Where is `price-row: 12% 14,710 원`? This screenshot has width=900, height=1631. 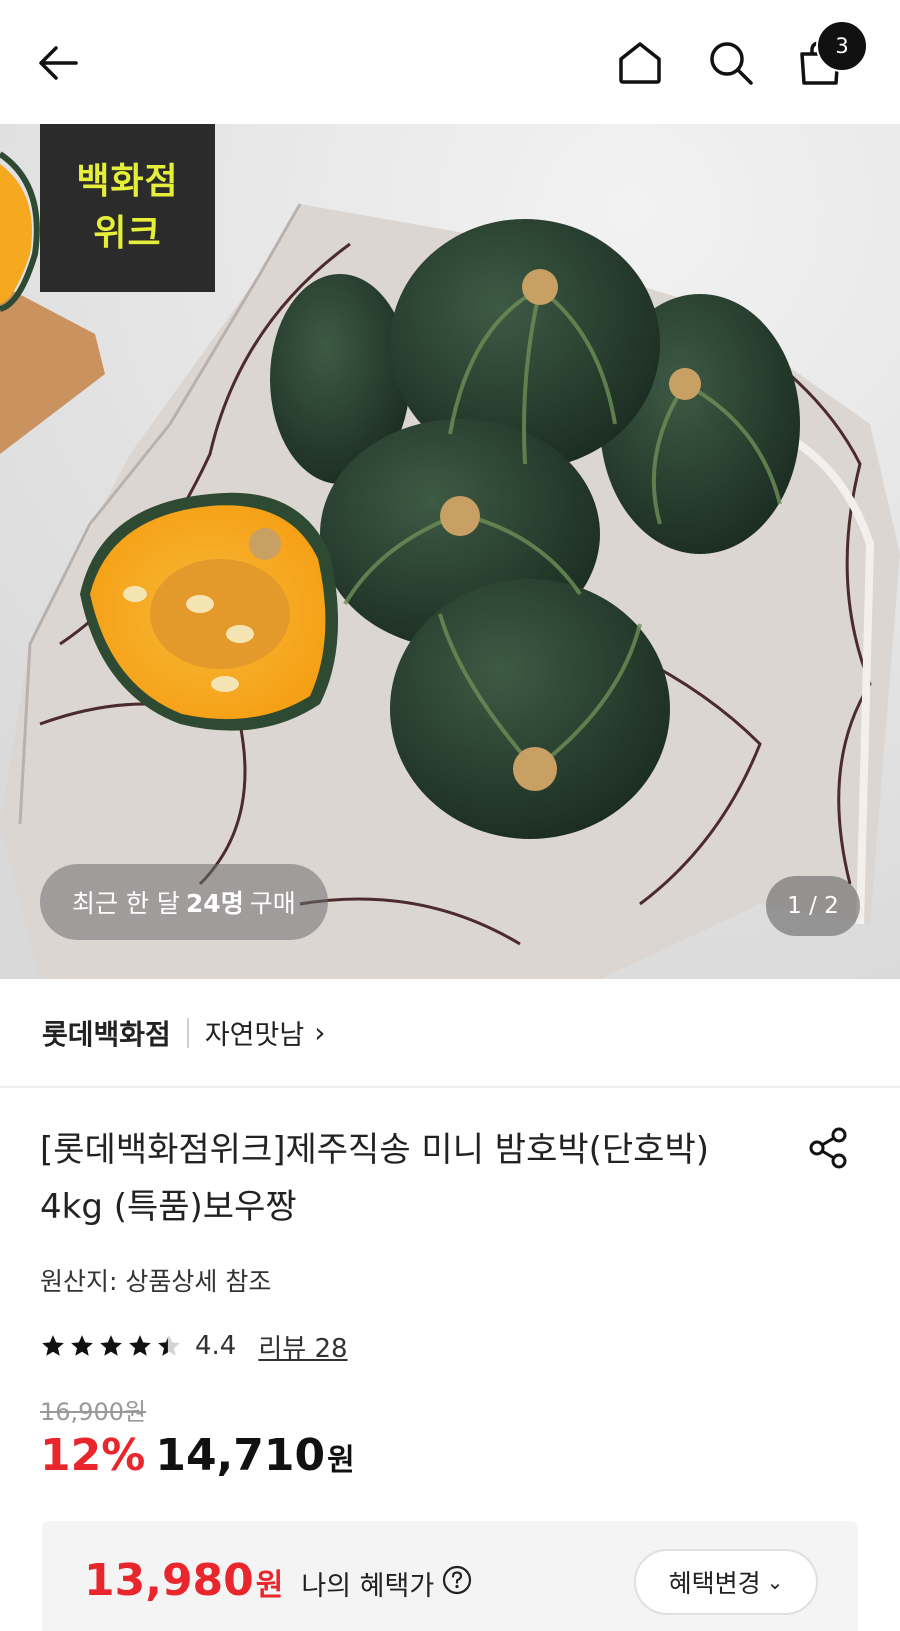 price-row: 12% 14,710 원 is located at coordinates (197, 1455).